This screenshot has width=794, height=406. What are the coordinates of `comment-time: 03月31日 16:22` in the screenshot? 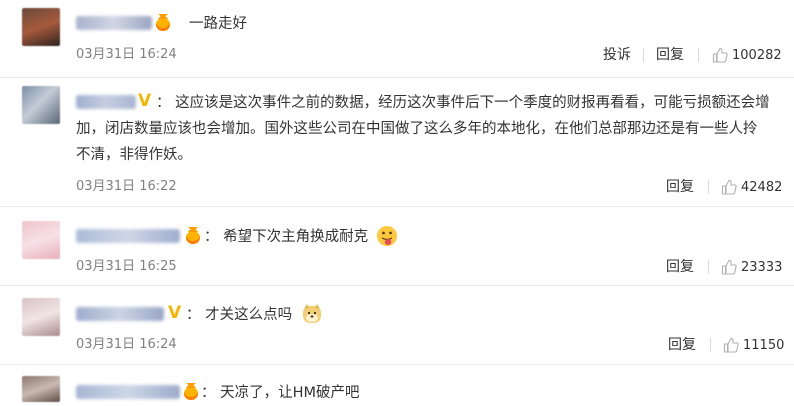 It's located at (126, 186).